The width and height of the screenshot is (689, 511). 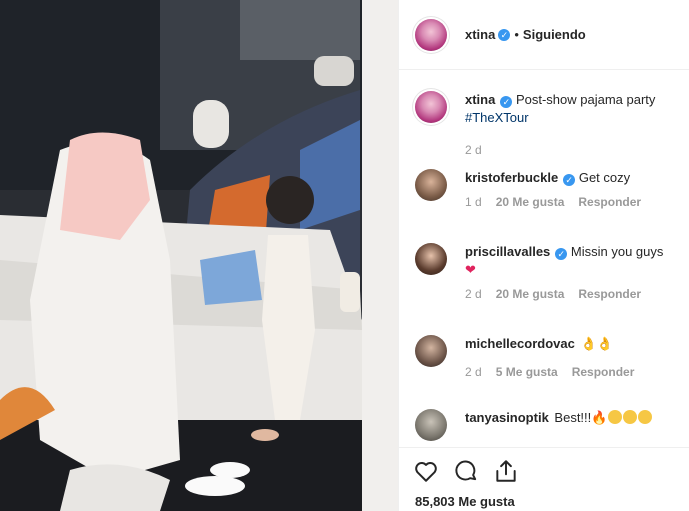 What do you see at coordinates (480, 34) in the screenshot?
I see `author-username: xtina` at bounding box center [480, 34].